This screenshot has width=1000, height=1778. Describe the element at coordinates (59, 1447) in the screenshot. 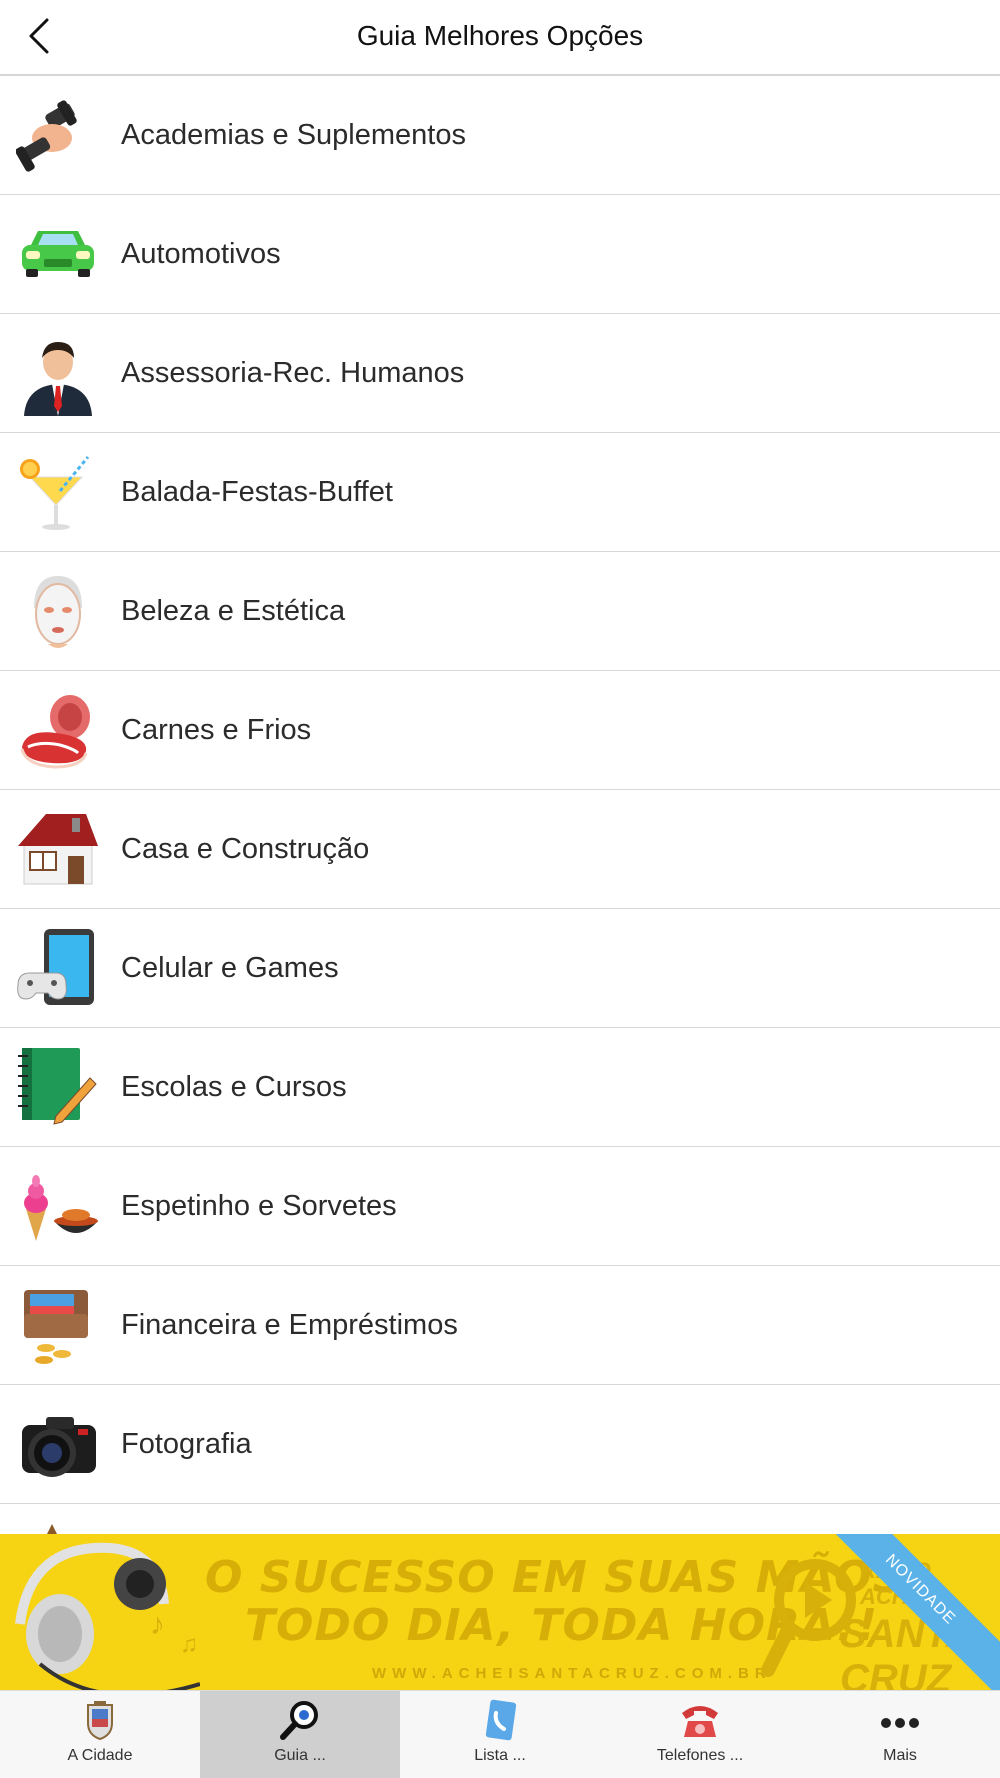

I see `camera-icon` at that location.